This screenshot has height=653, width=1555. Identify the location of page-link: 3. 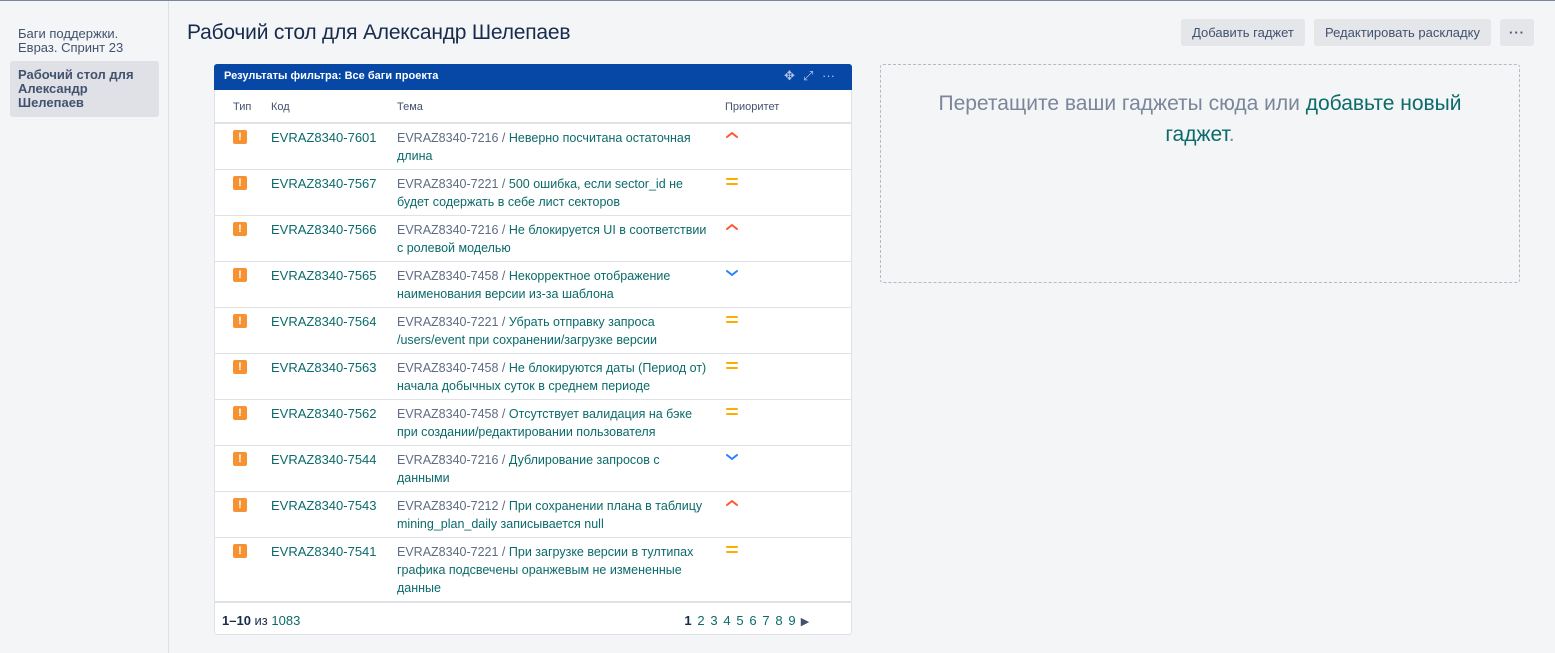
(714, 620).